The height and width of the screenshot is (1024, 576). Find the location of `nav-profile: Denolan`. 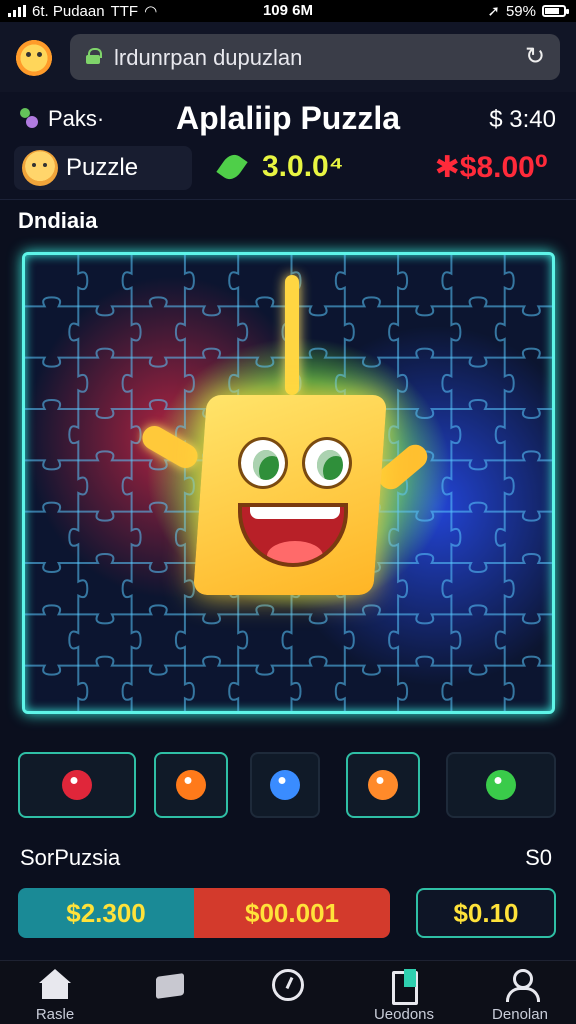

nav-profile: Denolan is located at coordinates (520, 992).